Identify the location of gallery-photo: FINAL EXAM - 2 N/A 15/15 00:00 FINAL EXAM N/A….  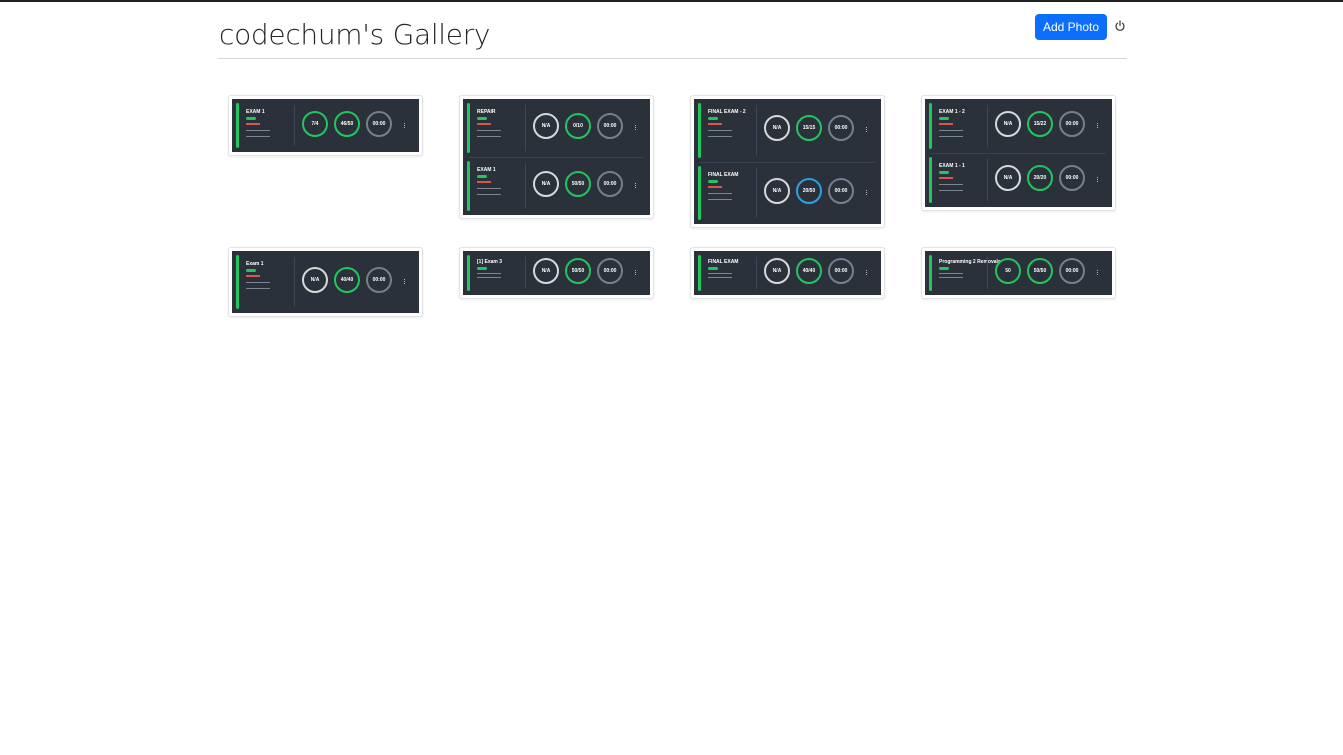
(787, 161).